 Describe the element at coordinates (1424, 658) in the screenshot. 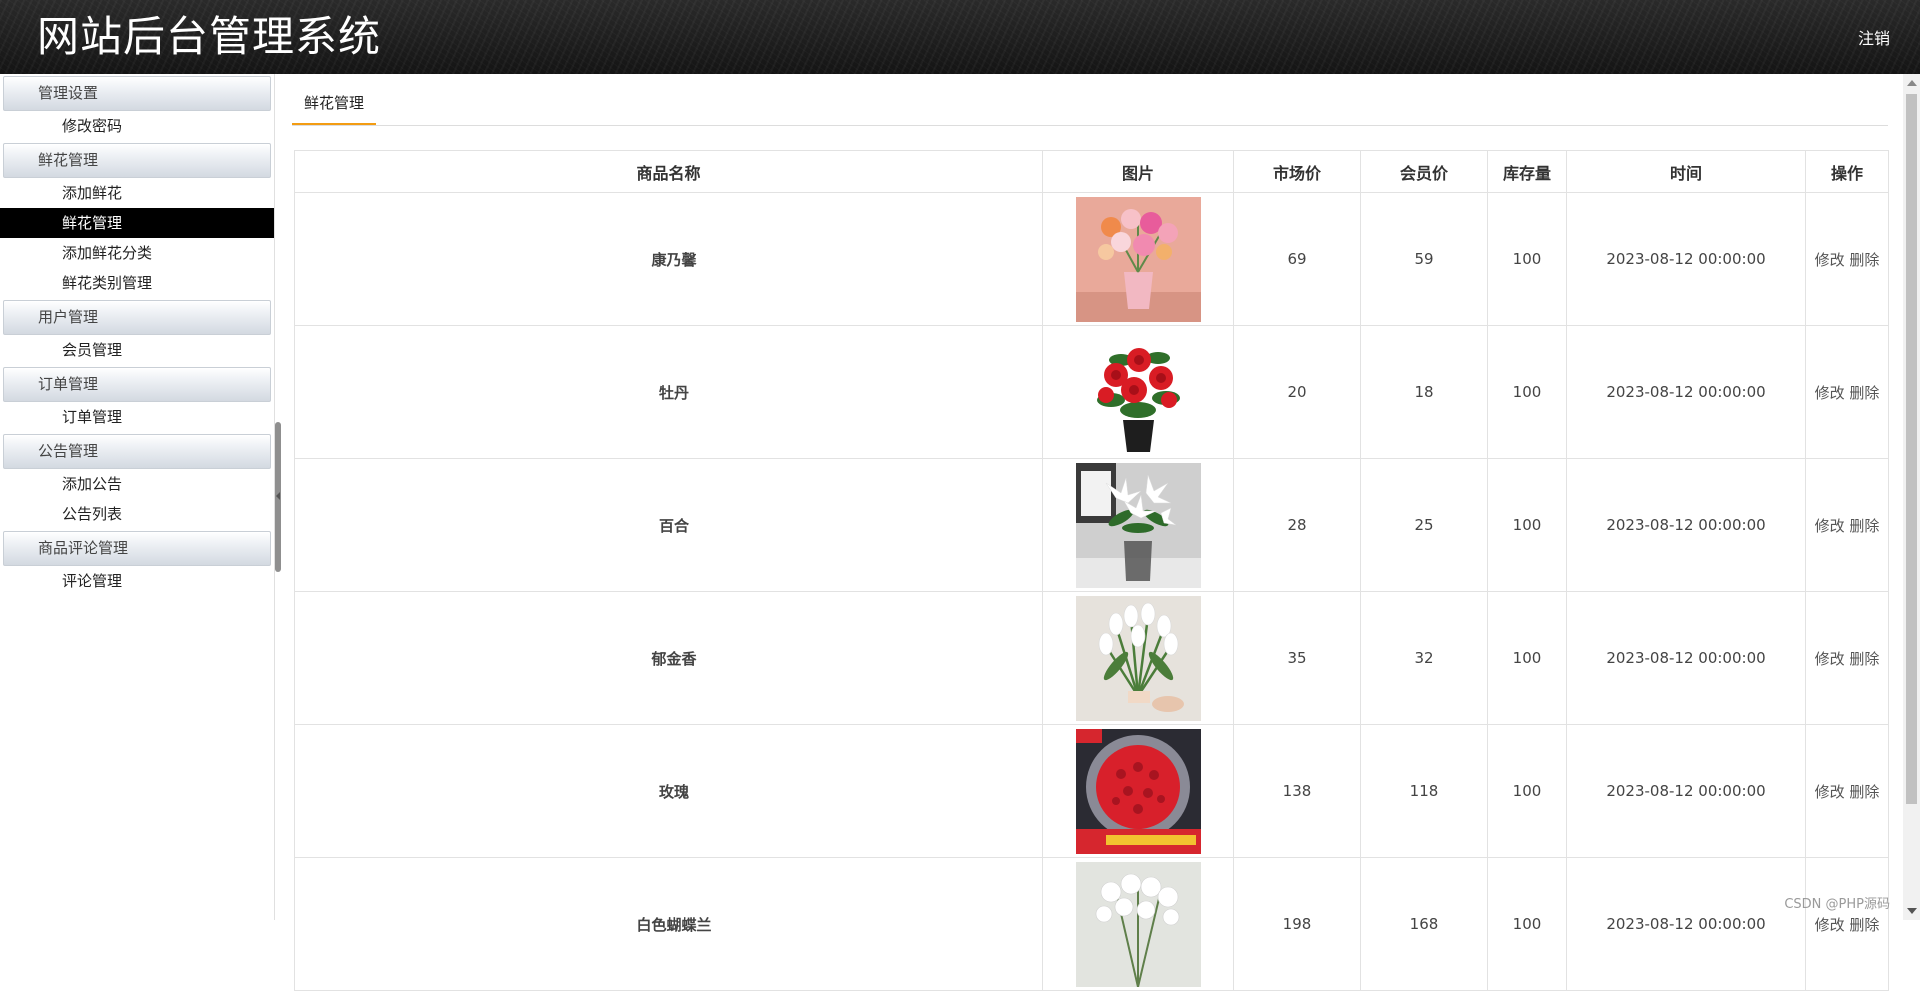

I see `member-price: 32` at that location.